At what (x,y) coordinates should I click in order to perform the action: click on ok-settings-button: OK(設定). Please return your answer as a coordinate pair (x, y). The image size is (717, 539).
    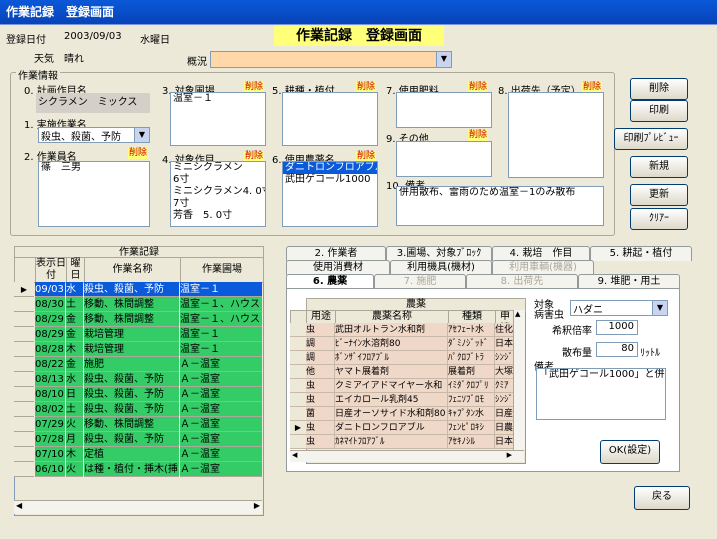
    Looking at the image, I should click on (630, 452).